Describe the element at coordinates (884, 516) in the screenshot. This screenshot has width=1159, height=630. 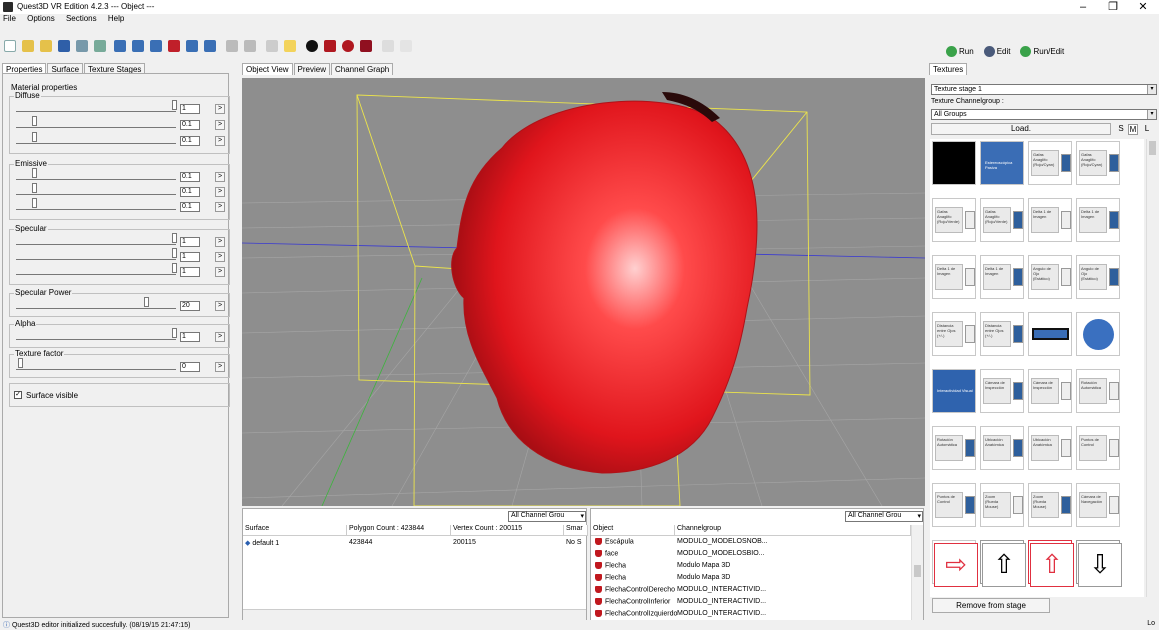
I see `object-filter-dropdown: All Channel Grou ▾` at that location.